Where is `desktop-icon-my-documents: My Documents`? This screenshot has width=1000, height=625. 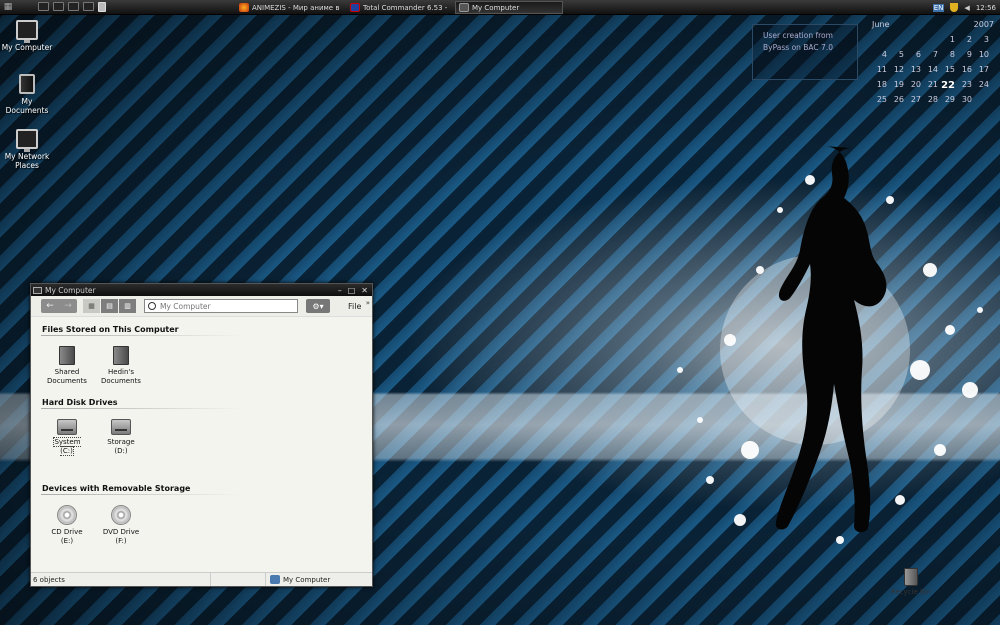
desktop-icon-my-documents: My Documents is located at coordinates (27, 94).